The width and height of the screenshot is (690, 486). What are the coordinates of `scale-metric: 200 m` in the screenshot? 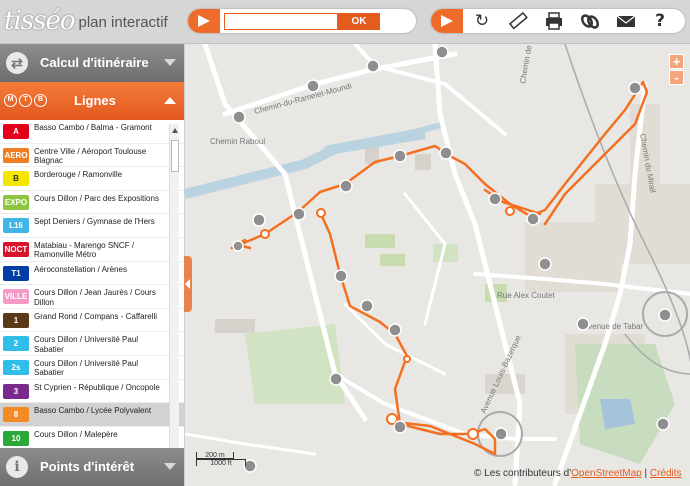 It's located at (215, 455).